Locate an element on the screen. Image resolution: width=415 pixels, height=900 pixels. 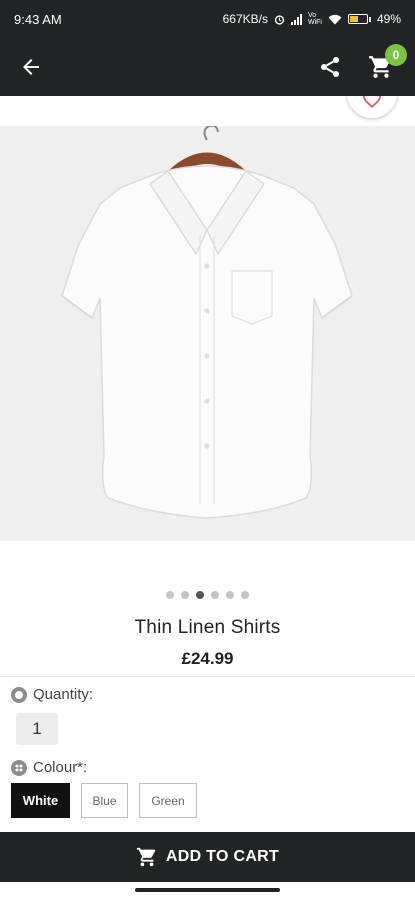
divider is located at coordinates (207, 676).